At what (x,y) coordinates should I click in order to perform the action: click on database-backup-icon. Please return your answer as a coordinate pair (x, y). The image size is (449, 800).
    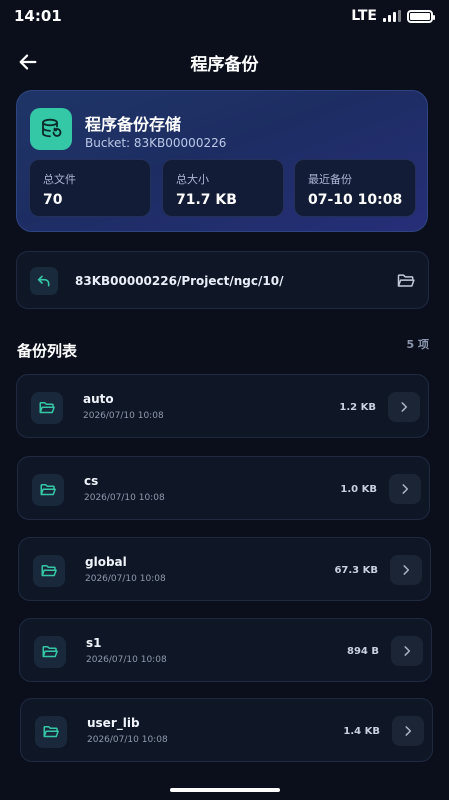
    Looking at the image, I should click on (51, 129).